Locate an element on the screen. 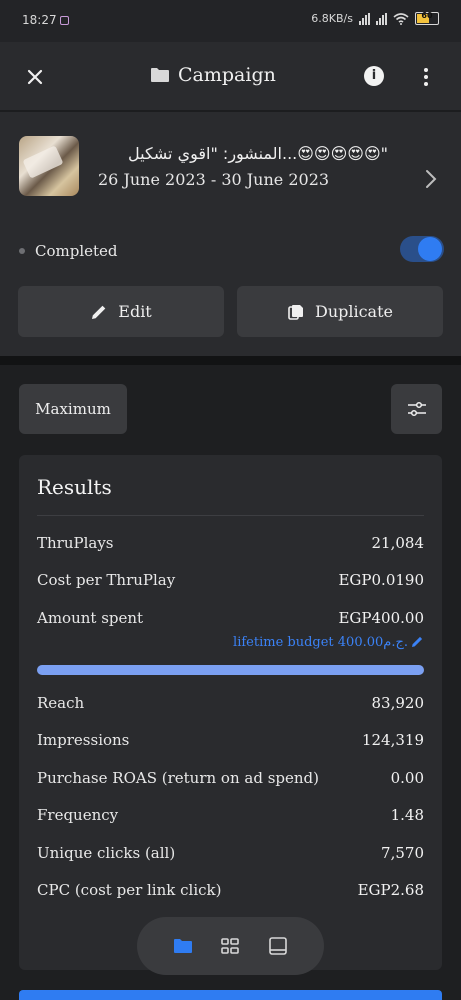 This screenshot has height=1000, width=461. wifi-icon is located at coordinates (401, 18).